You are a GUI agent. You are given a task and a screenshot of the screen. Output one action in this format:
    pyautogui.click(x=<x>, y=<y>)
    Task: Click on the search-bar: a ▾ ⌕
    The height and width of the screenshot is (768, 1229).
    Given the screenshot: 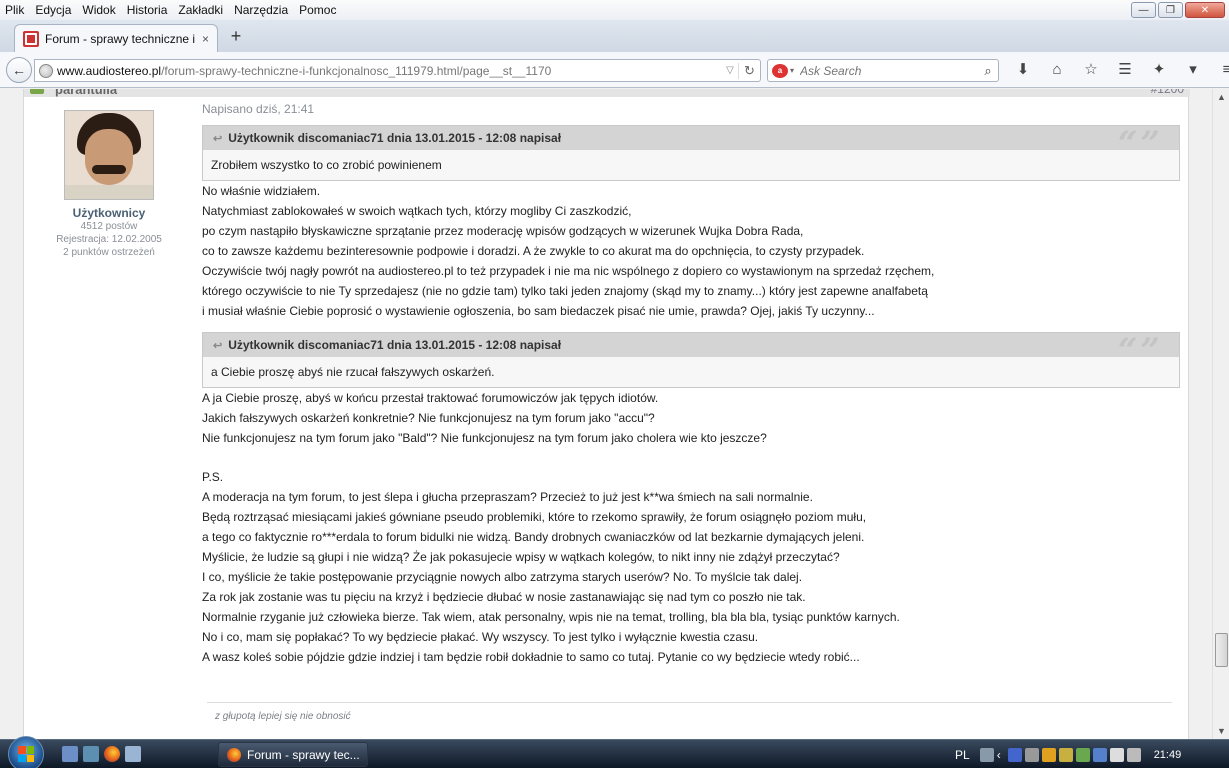 What is the action you would take?
    pyautogui.click(x=883, y=70)
    